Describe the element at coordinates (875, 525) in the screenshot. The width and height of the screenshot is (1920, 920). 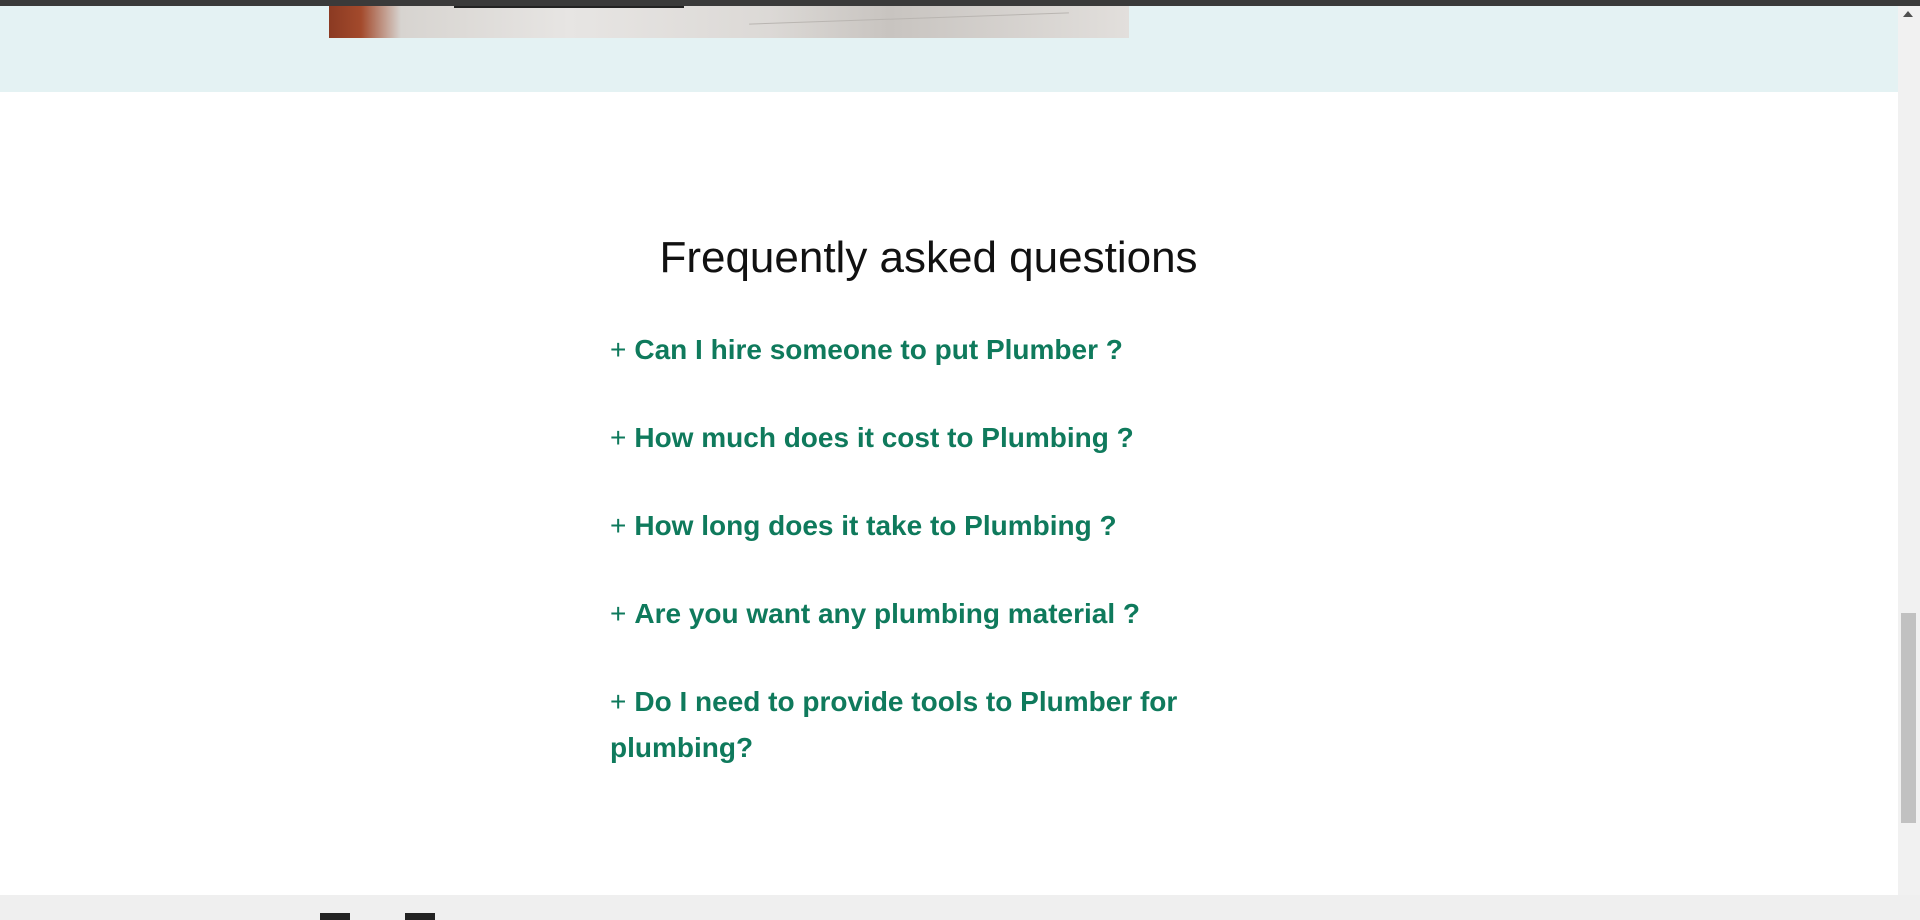
I see `faq-question: How long does it take to Plumbing ?` at that location.